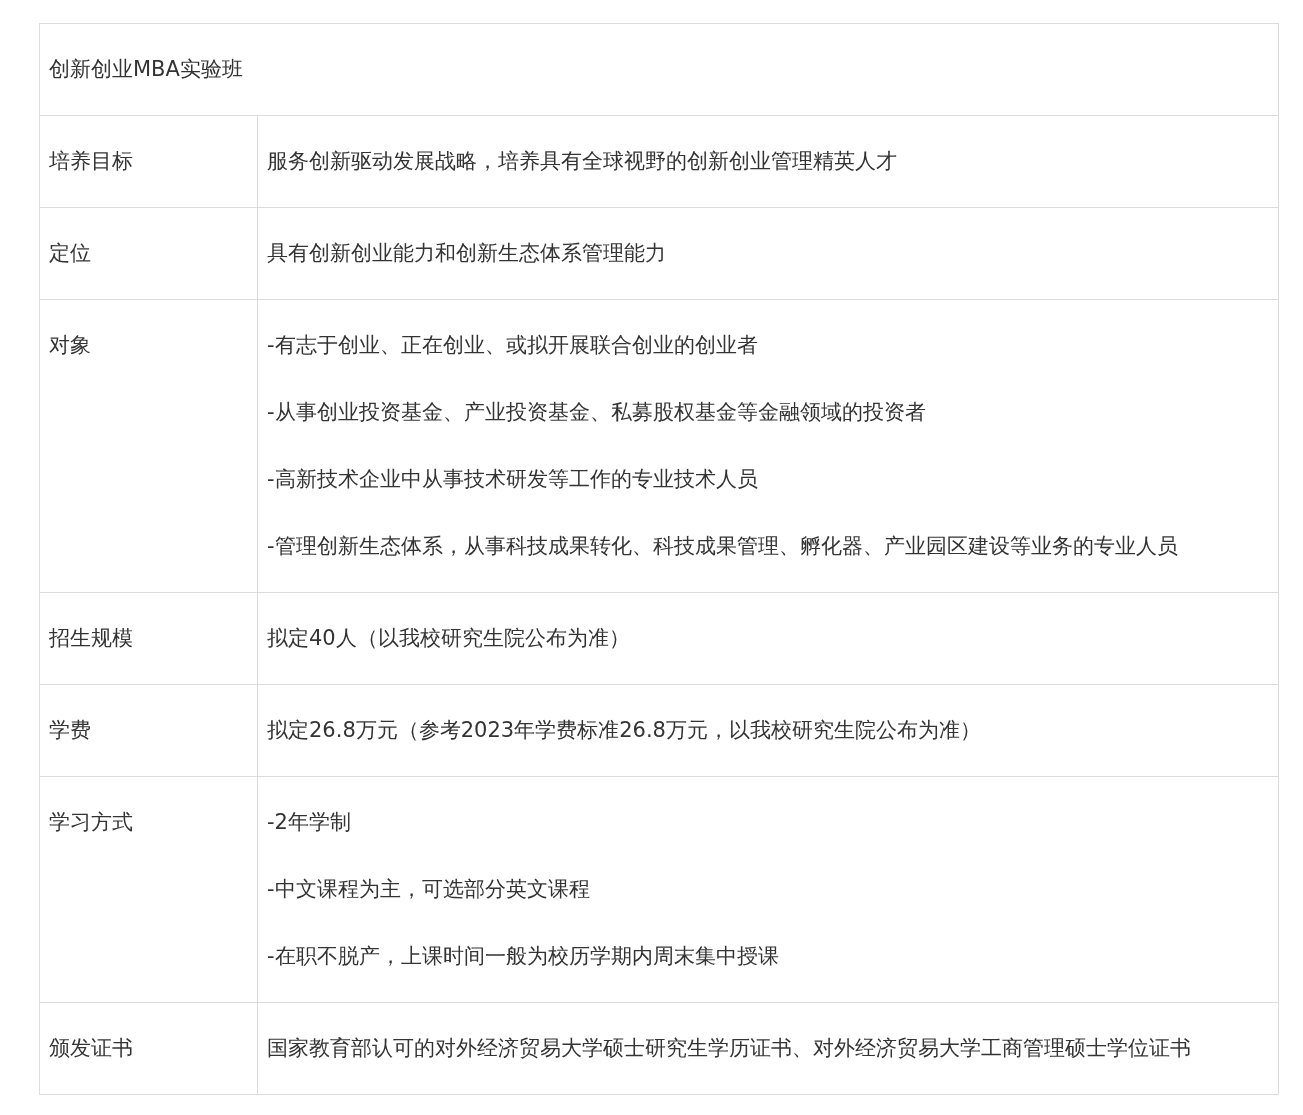 This screenshot has height=1115, width=1303. I want to click on cell-text: -在职不脱产，上课时间一般为校历学期内周末集中授课, so click(523, 956).